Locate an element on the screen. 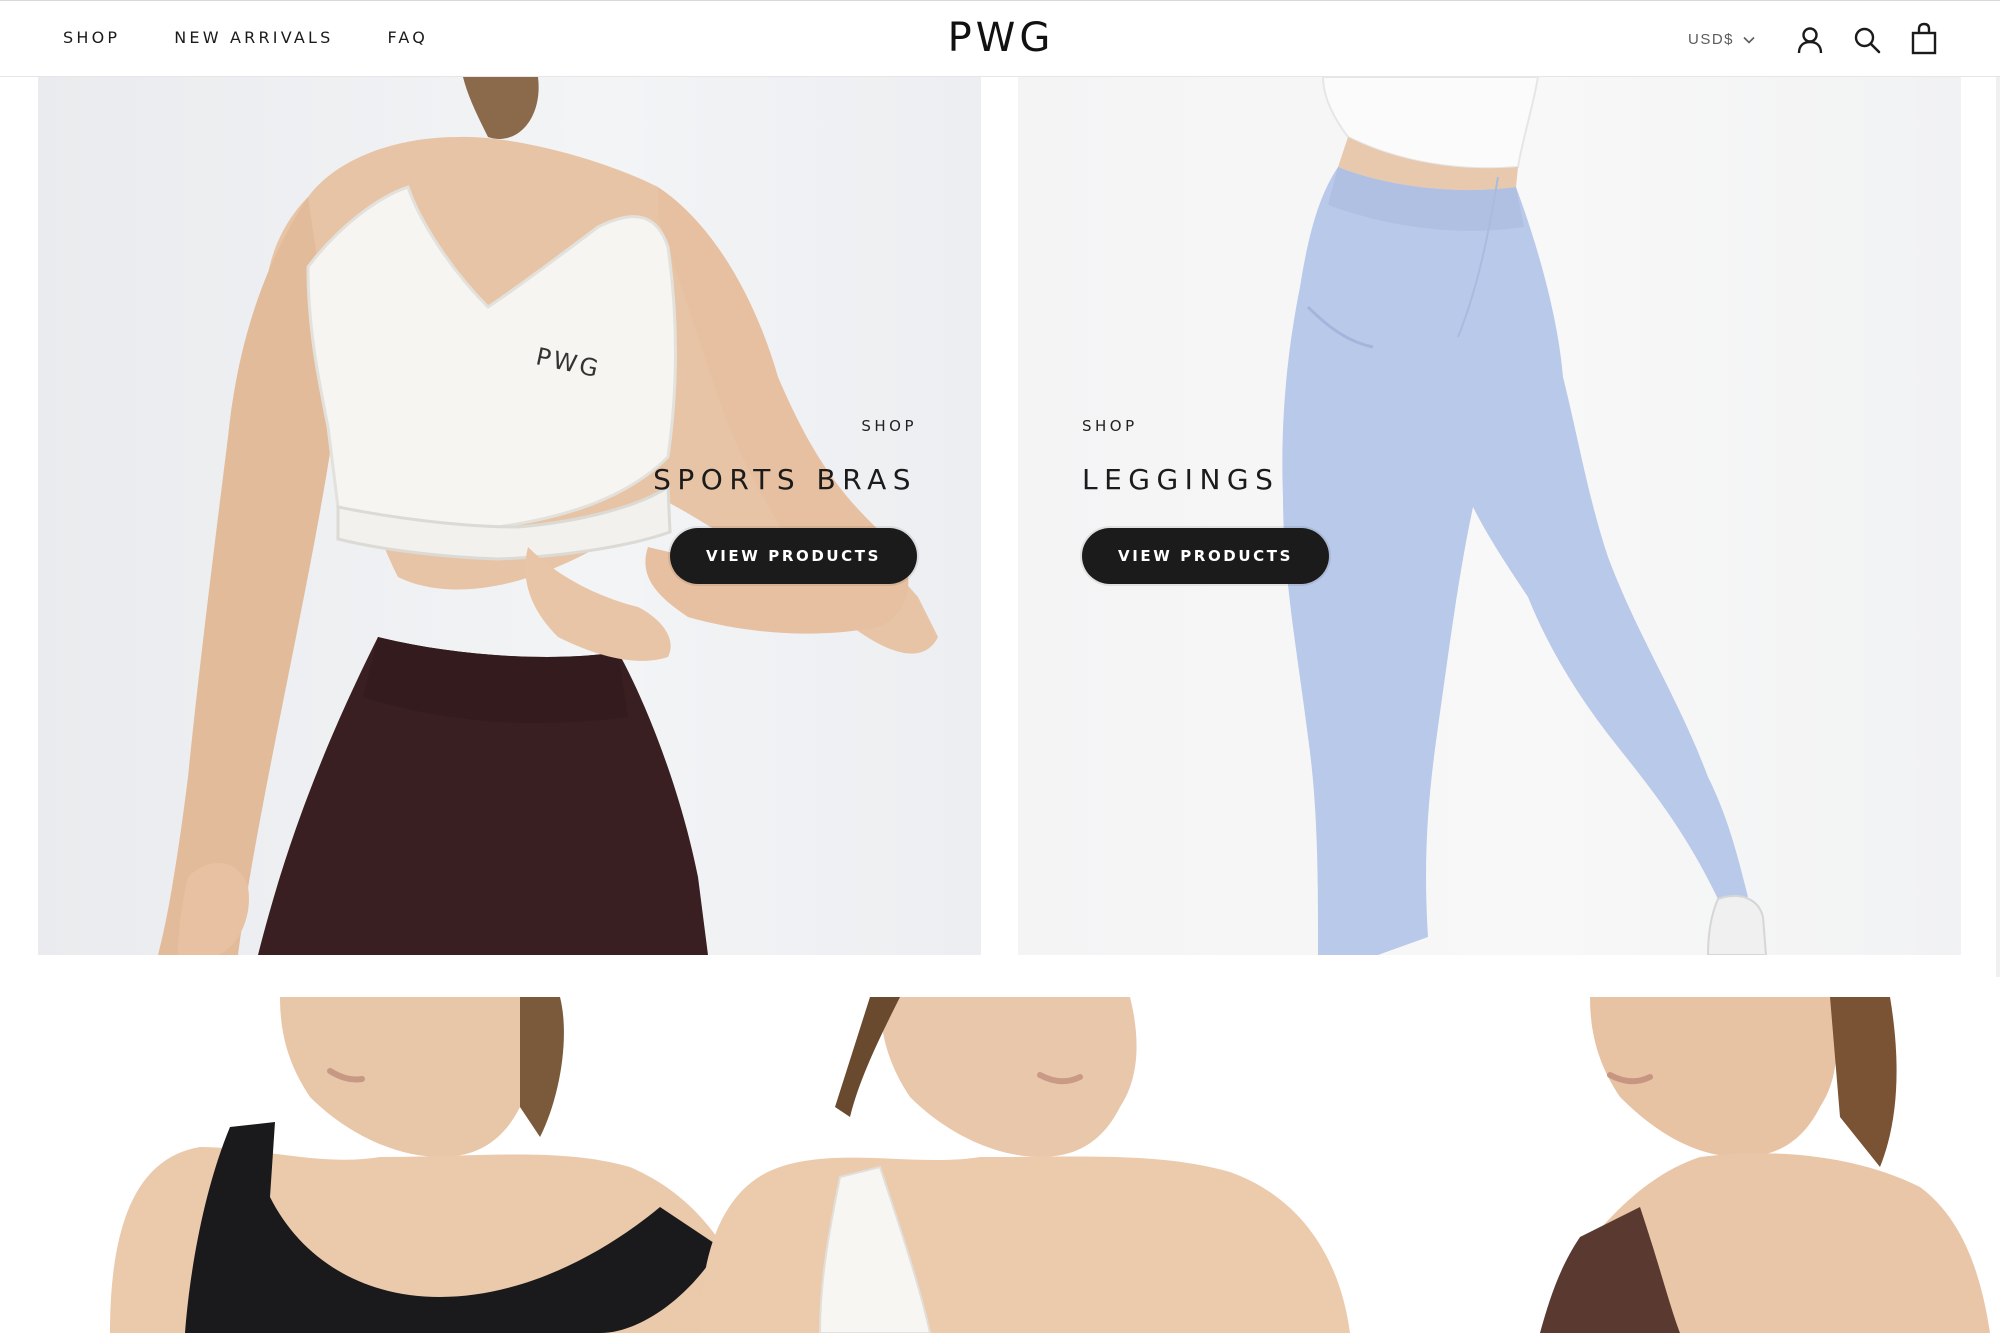 The image size is (2000, 1333). chevron-down-icon is located at coordinates (1749, 40).